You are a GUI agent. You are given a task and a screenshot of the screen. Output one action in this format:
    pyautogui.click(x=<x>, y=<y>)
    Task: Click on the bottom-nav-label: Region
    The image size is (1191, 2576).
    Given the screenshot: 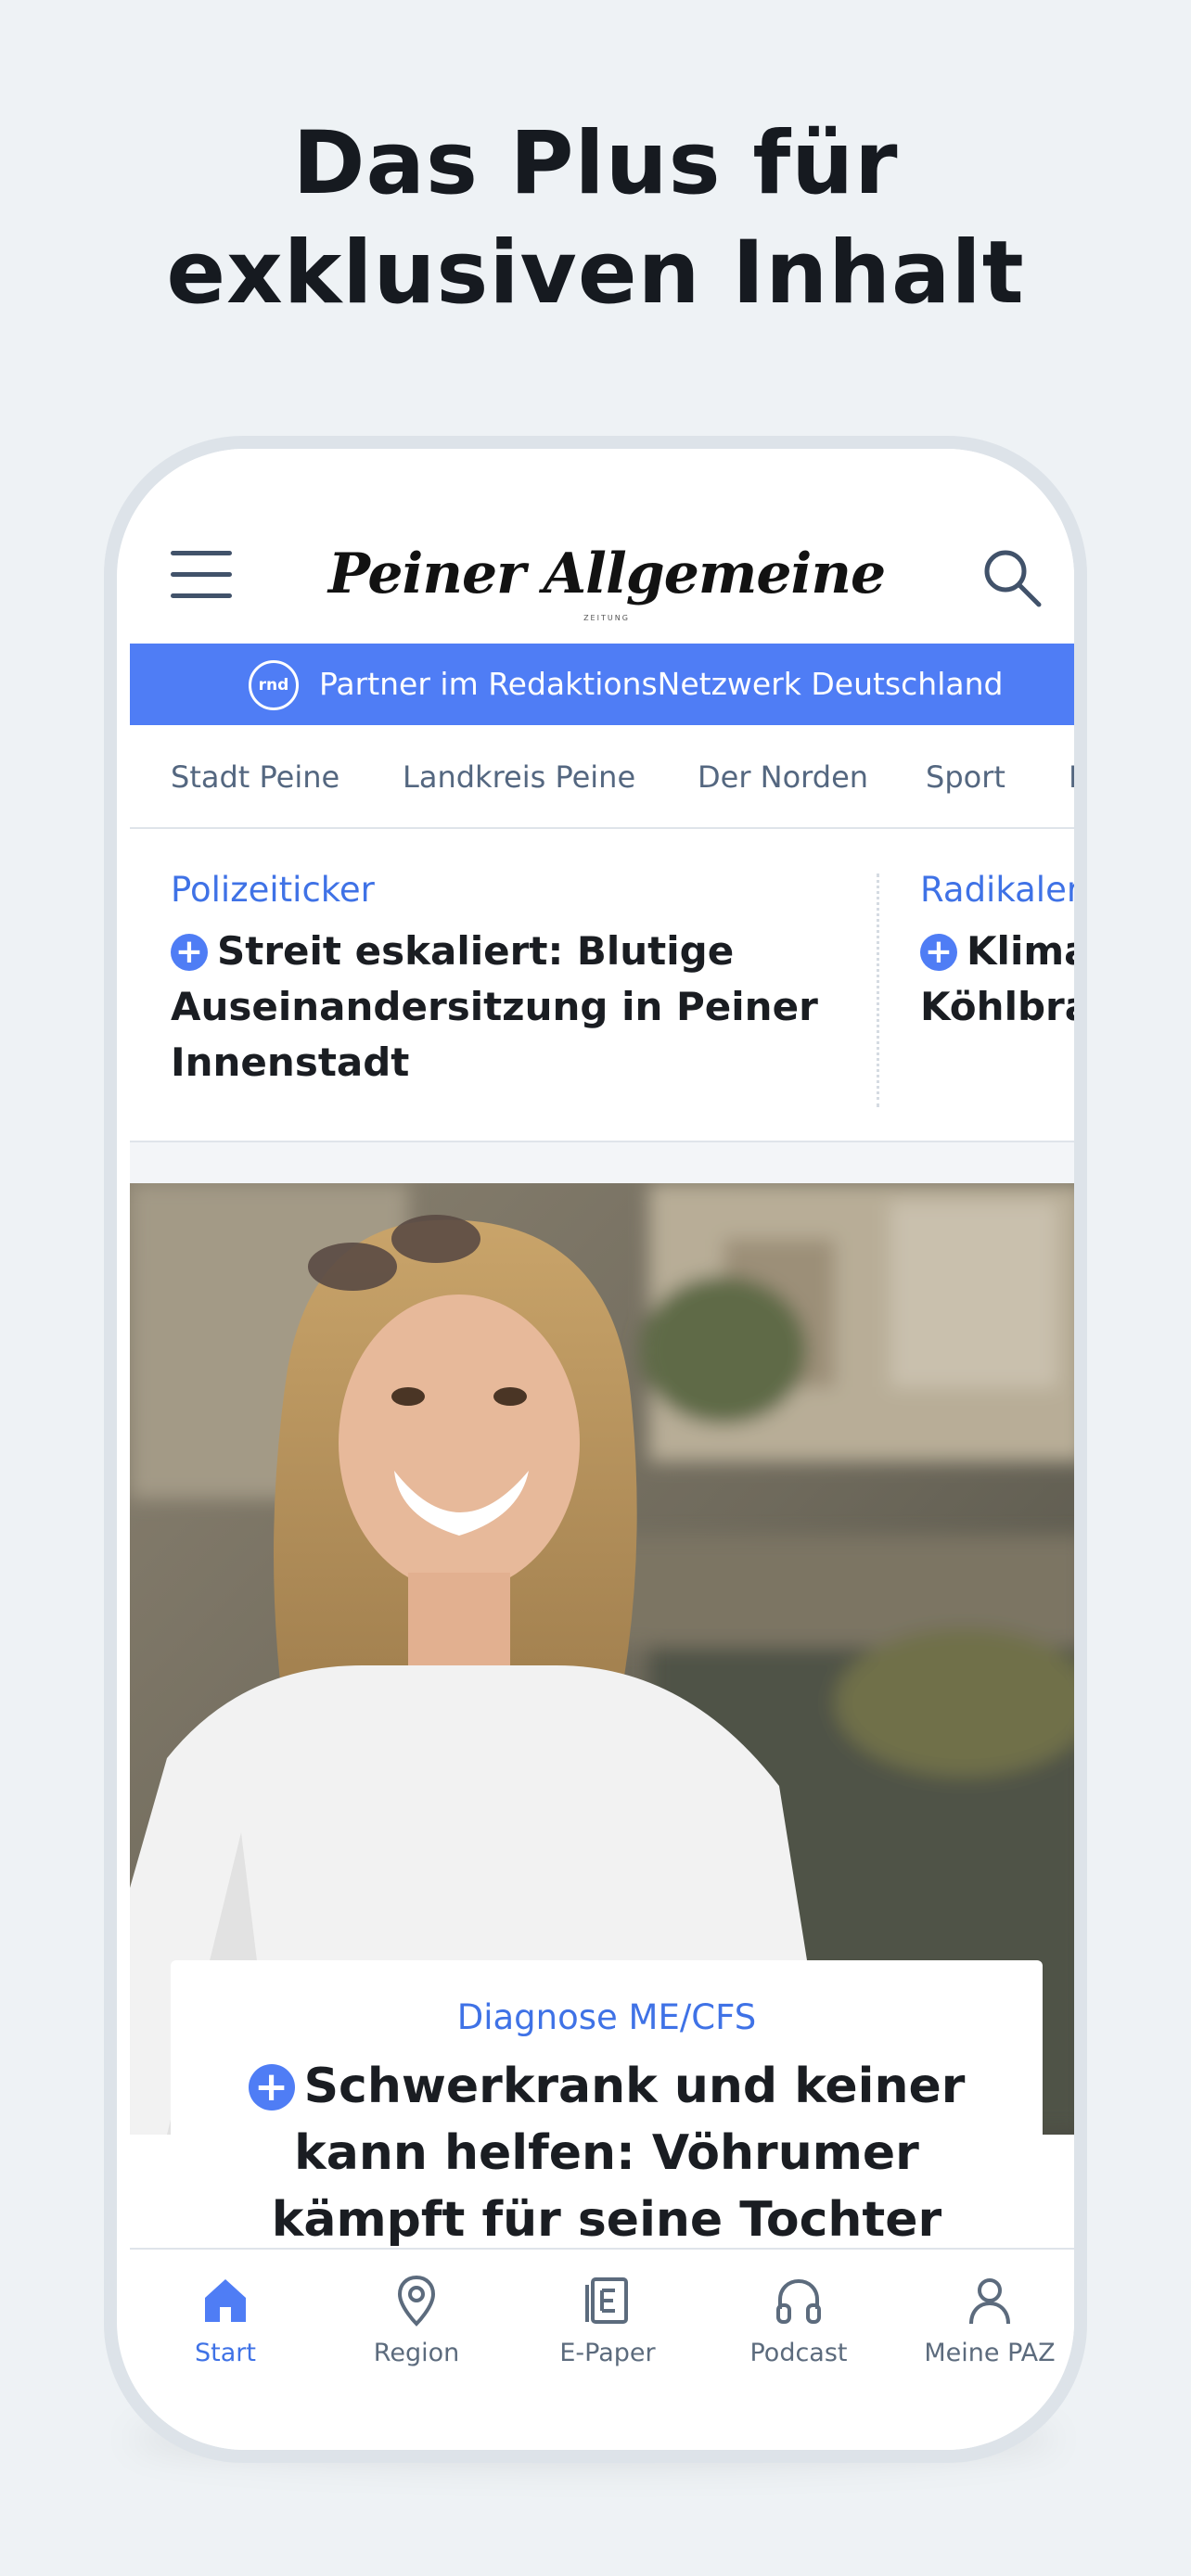 What is the action you would take?
    pyautogui.click(x=416, y=2353)
    